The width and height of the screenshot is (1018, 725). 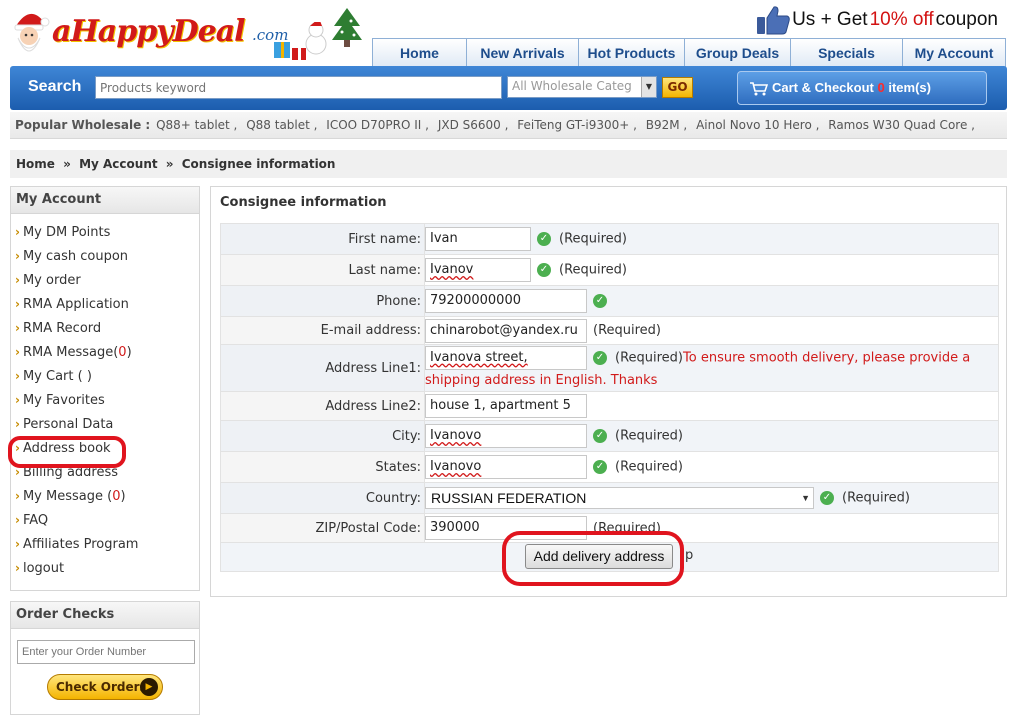 I want to click on phone-field: 79200000000, so click(x=506, y=301).